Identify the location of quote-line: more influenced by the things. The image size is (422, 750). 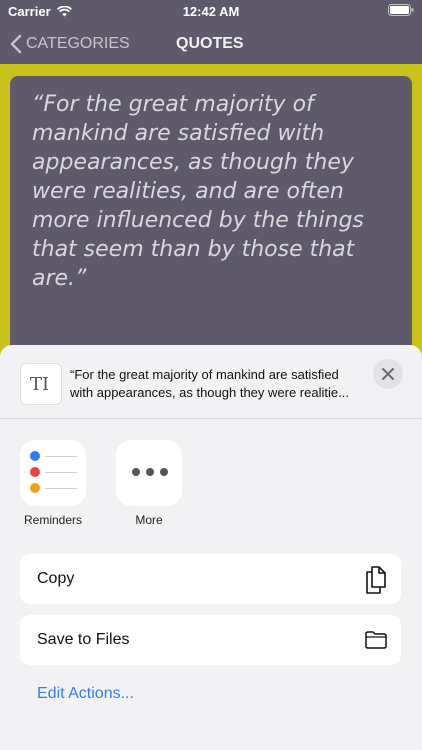
(198, 220).